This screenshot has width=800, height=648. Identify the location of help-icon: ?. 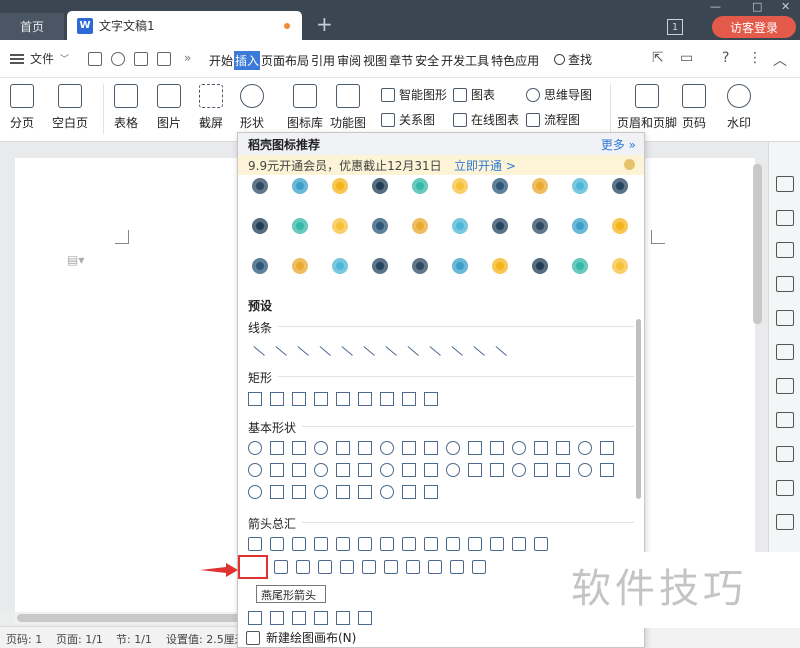
(725, 58).